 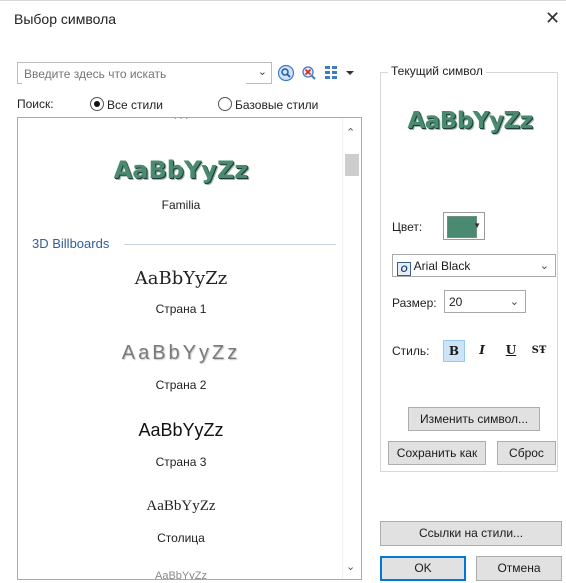 What do you see at coordinates (526, 453) in the screenshot?
I see `reset-button: Сброс` at bounding box center [526, 453].